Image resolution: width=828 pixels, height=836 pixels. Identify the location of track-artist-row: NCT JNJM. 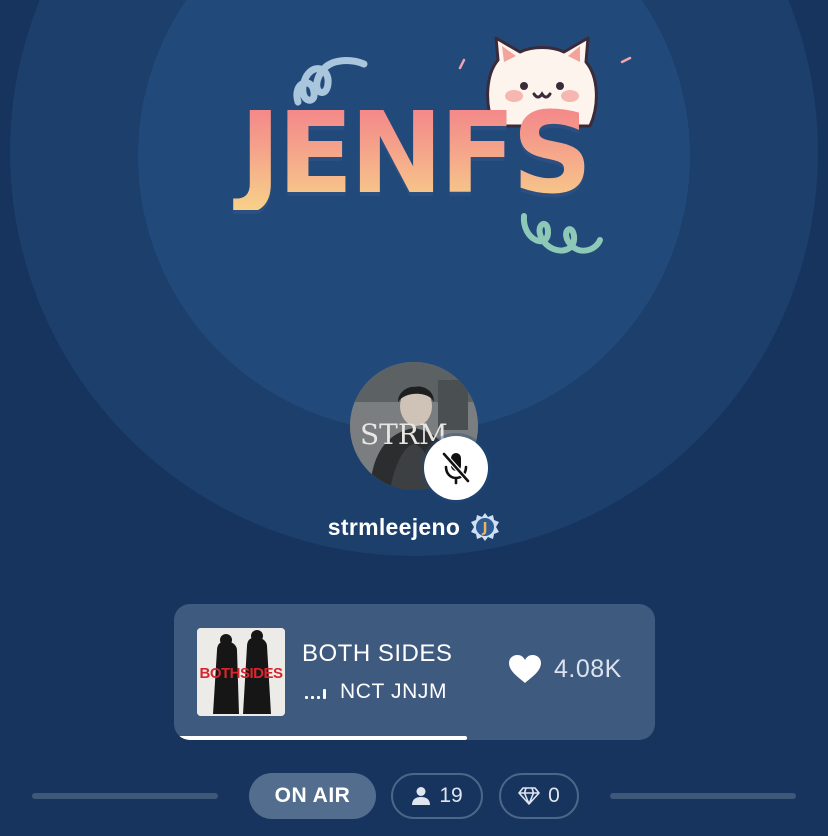
(376, 692).